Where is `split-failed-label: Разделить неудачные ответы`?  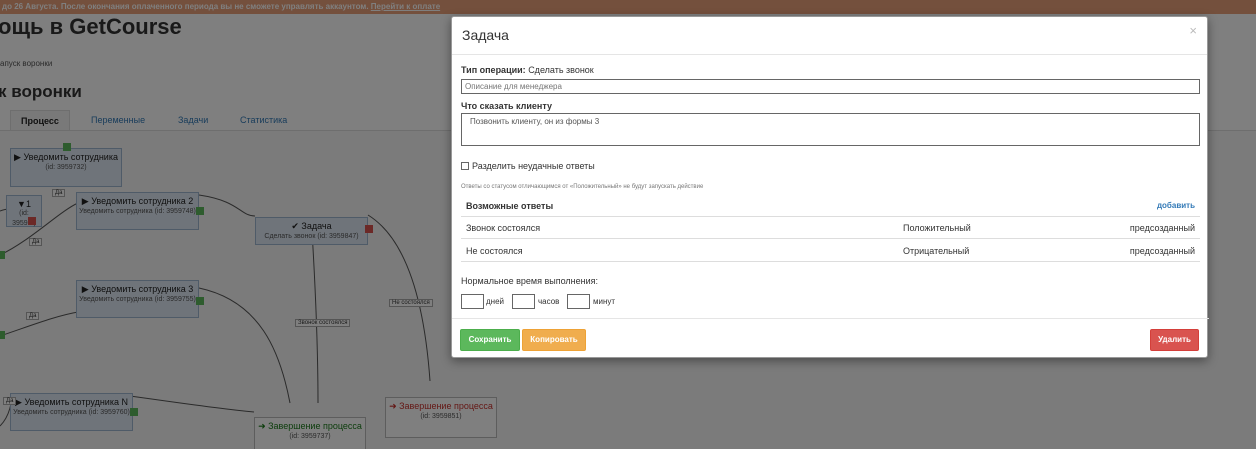 split-failed-label: Разделить неудачные ответы is located at coordinates (533, 166).